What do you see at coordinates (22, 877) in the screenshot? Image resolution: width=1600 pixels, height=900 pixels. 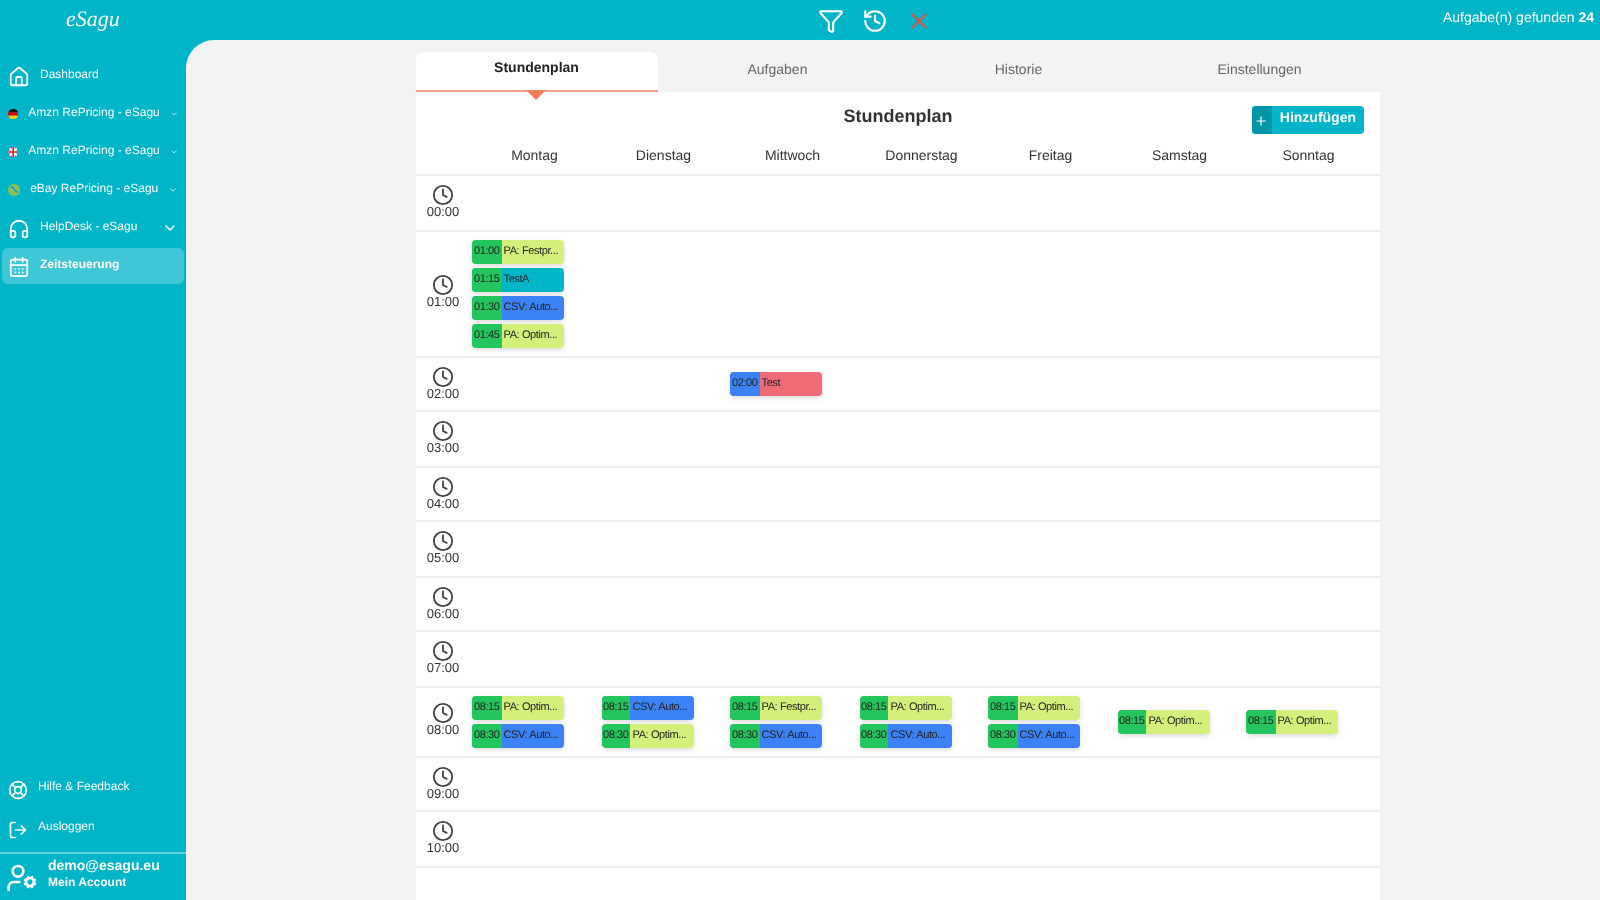 I see `user-settings-icon` at bounding box center [22, 877].